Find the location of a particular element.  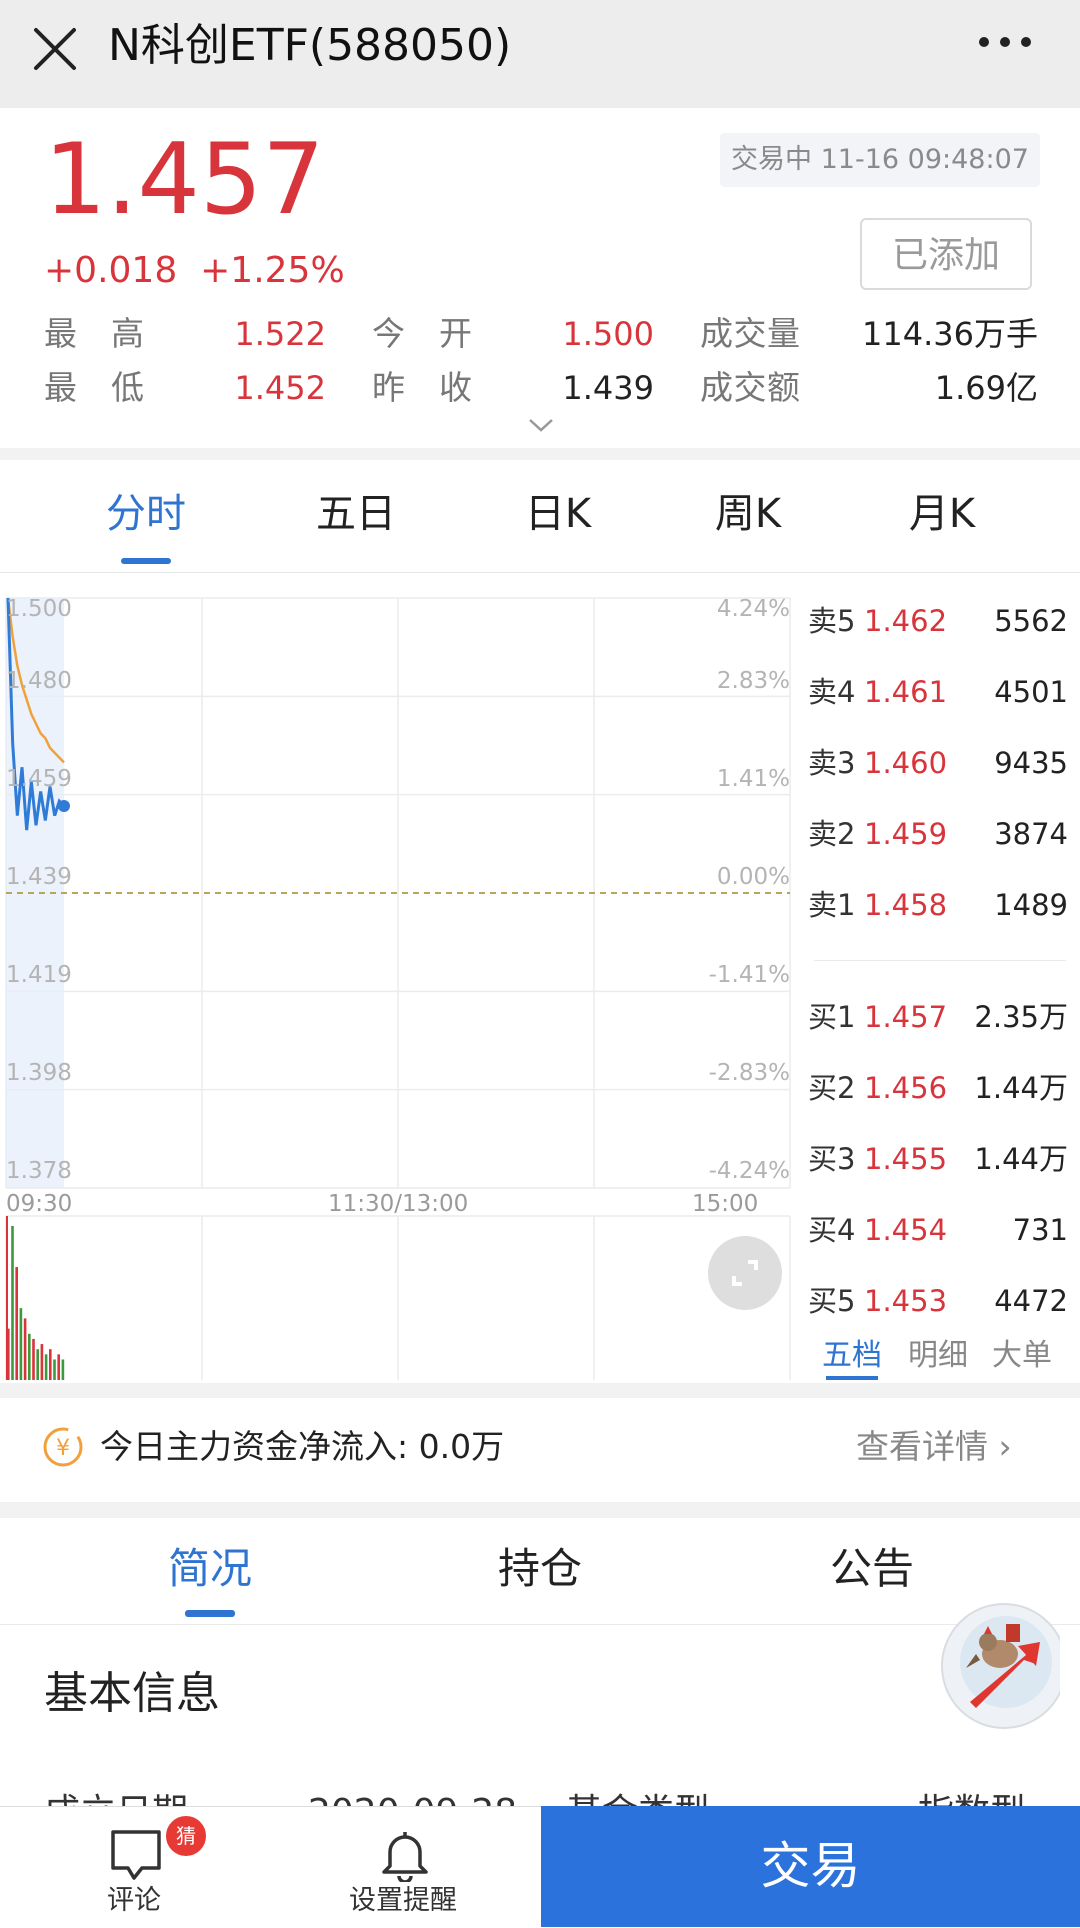

tab-announcements: 公告 is located at coordinates (872, 1569).